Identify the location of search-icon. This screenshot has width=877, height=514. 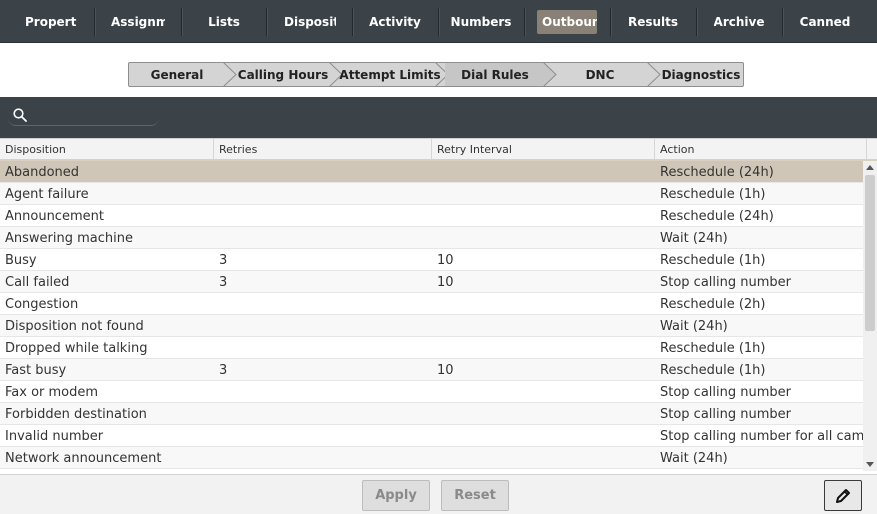
(20, 115).